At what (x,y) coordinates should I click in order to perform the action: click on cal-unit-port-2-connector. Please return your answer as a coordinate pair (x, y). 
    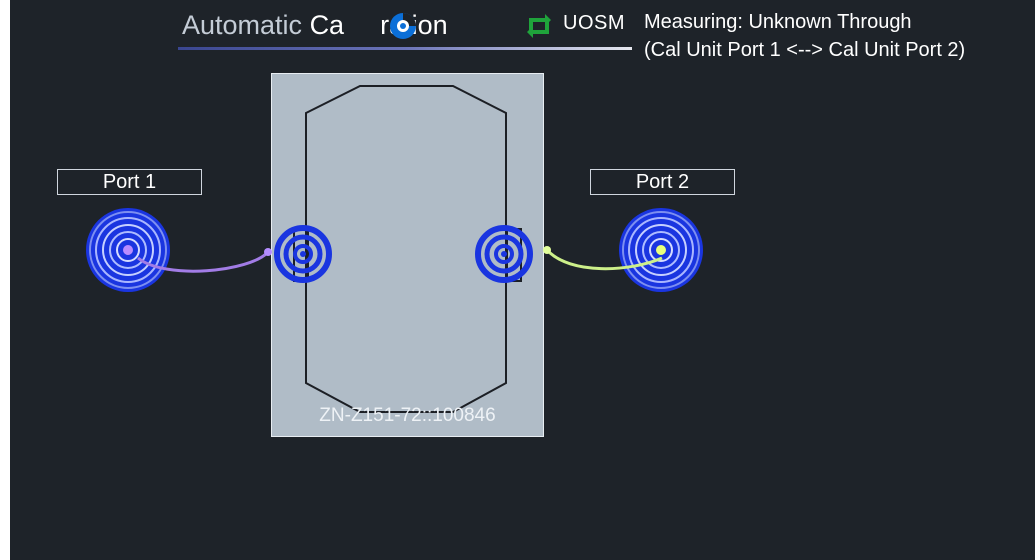
    Looking at the image, I should click on (504, 254).